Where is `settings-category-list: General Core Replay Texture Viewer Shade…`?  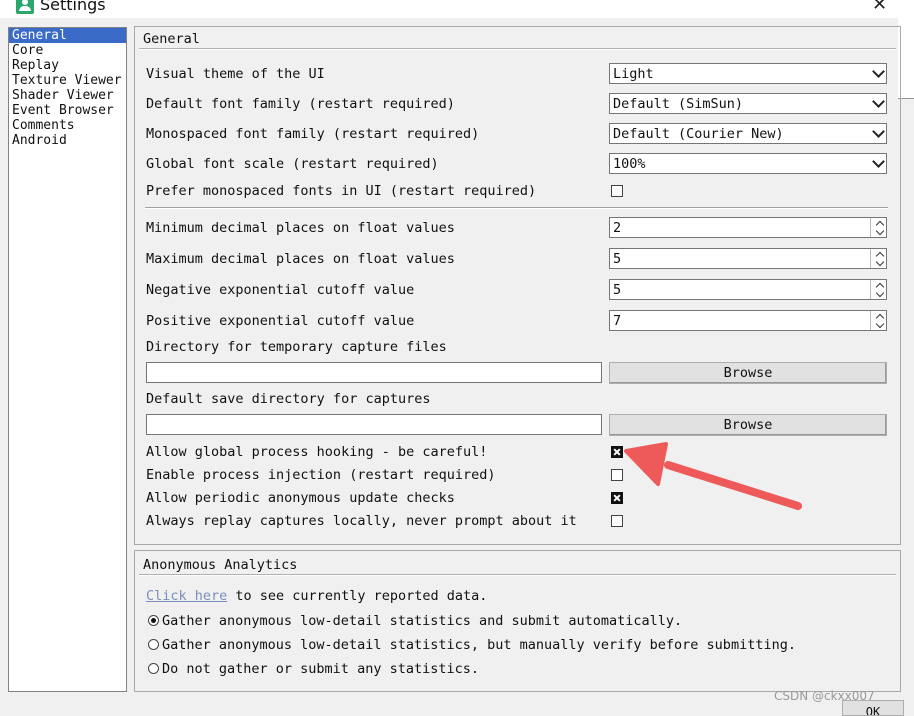 settings-category-list: General Core Replay Texture Viewer Shade… is located at coordinates (67, 359).